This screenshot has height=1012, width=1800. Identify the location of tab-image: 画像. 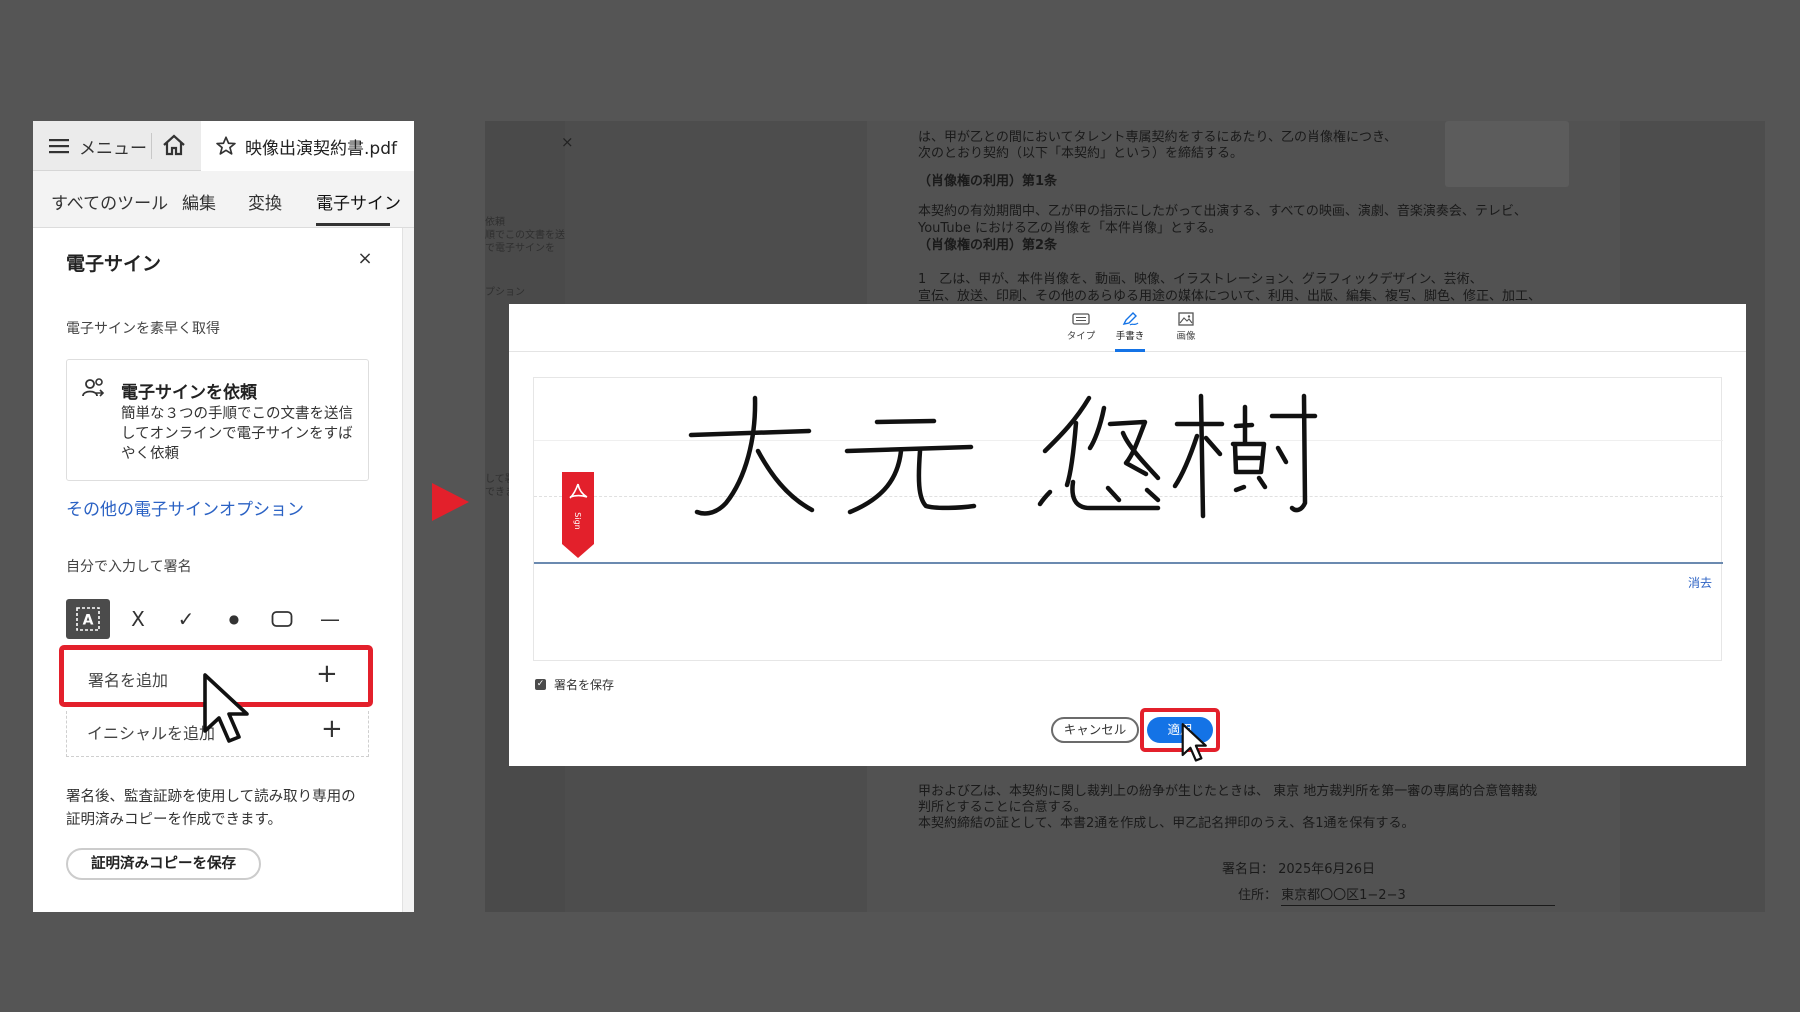
(1186, 330).